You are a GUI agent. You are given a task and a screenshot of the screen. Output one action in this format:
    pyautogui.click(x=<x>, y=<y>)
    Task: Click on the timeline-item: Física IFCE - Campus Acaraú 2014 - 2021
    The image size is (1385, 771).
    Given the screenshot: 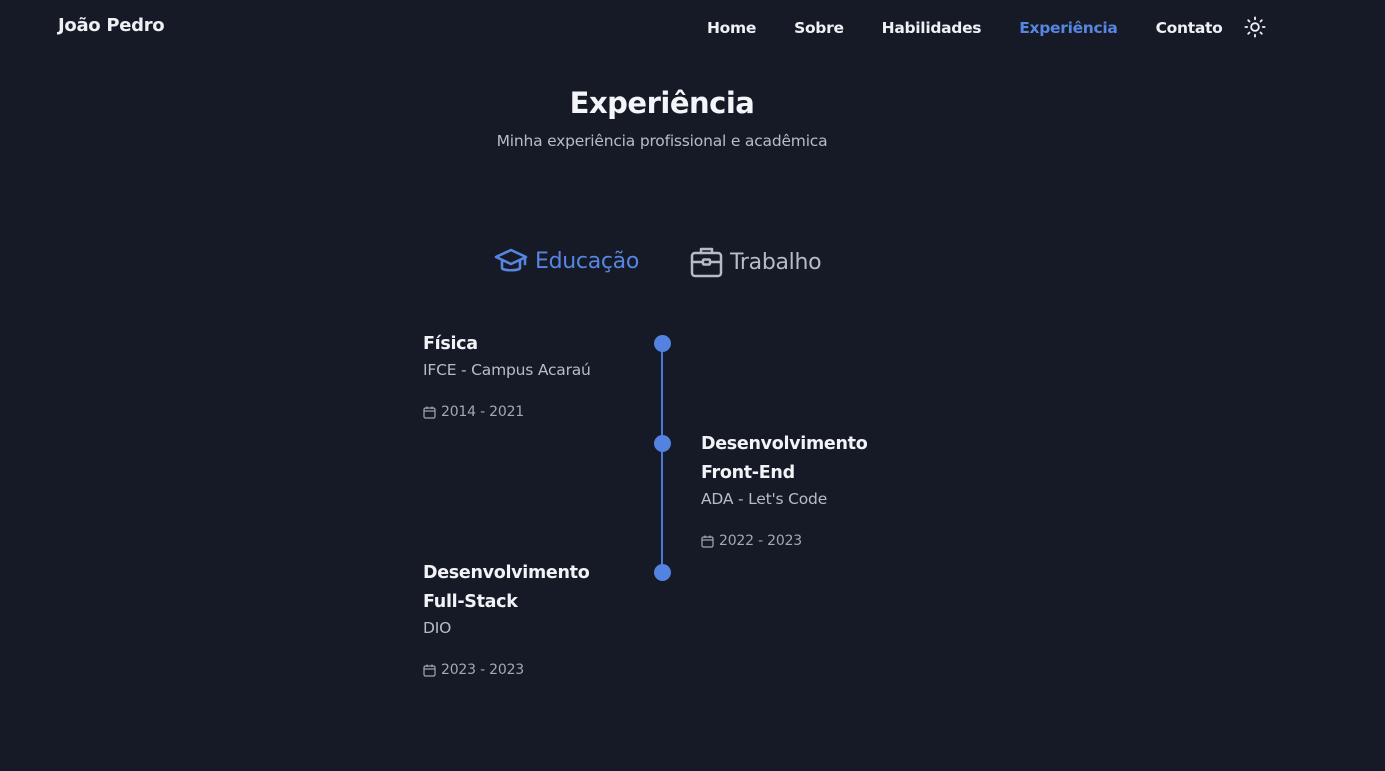 What is the action you would take?
    pyautogui.click(x=533, y=375)
    